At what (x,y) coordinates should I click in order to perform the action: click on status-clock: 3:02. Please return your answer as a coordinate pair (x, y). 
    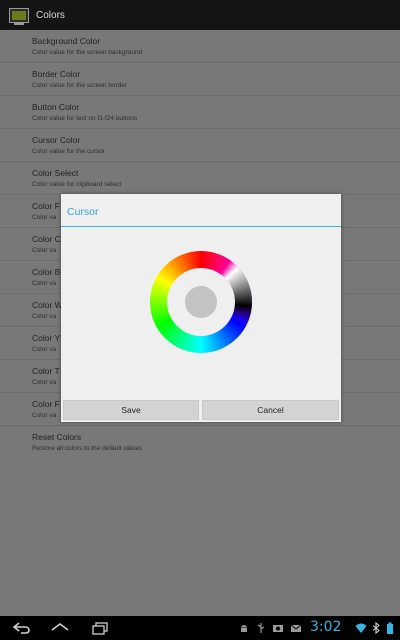
    Looking at the image, I should click on (326, 627).